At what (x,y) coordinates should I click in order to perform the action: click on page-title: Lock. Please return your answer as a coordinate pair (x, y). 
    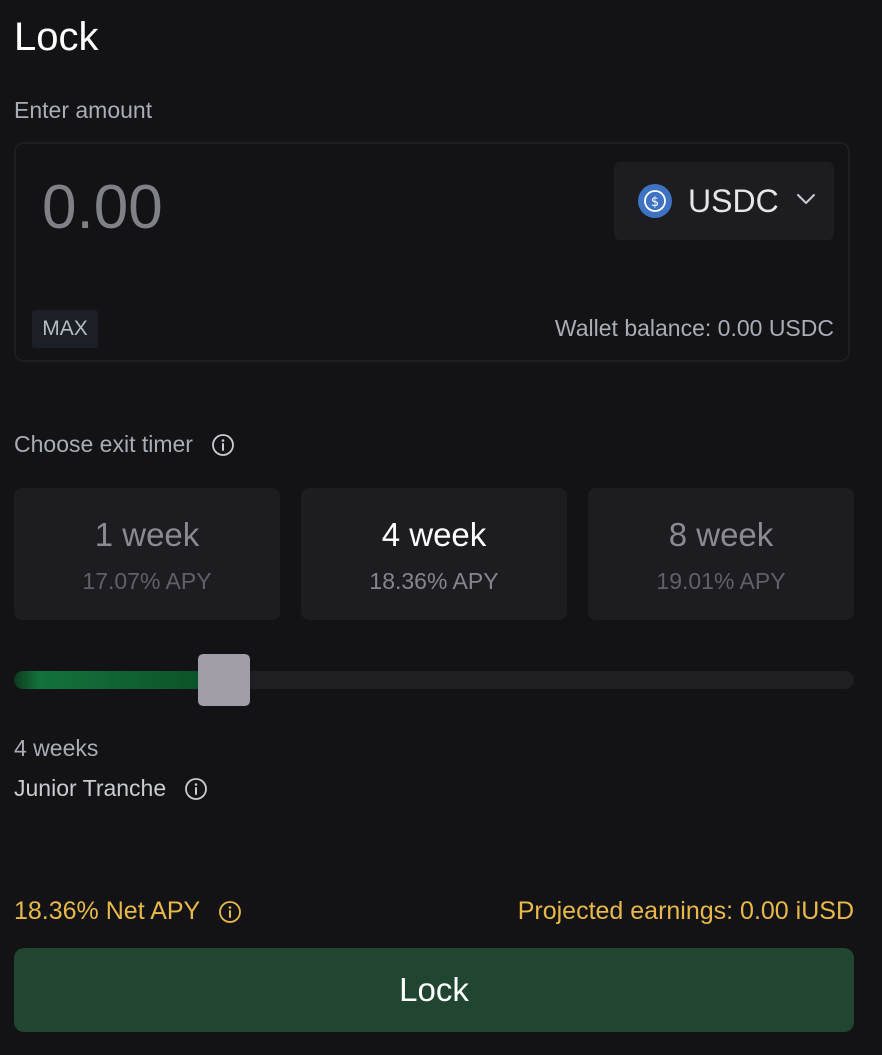
    Looking at the image, I should click on (56, 37).